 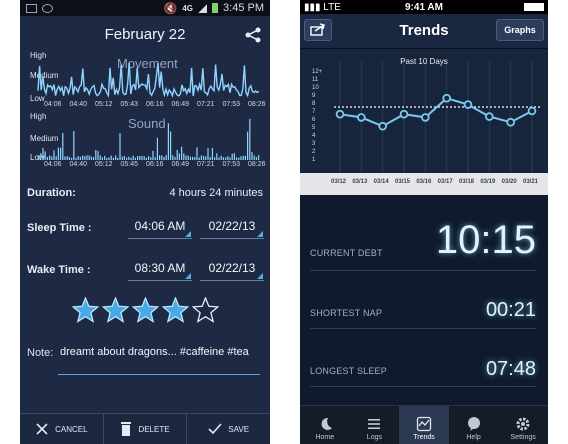 I want to click on chat-icon, so click(x=473, y=424).